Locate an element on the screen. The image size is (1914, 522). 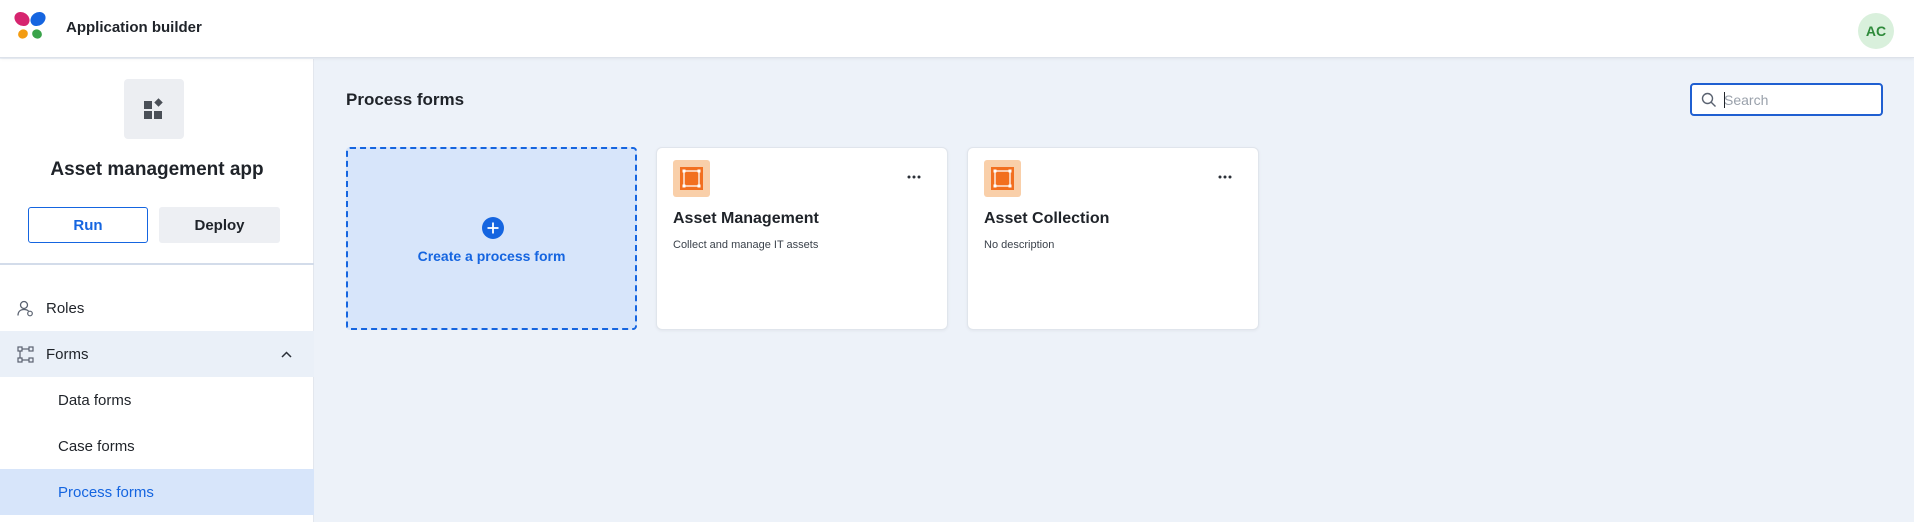
roles-icon is located at coordinates (25, 308).